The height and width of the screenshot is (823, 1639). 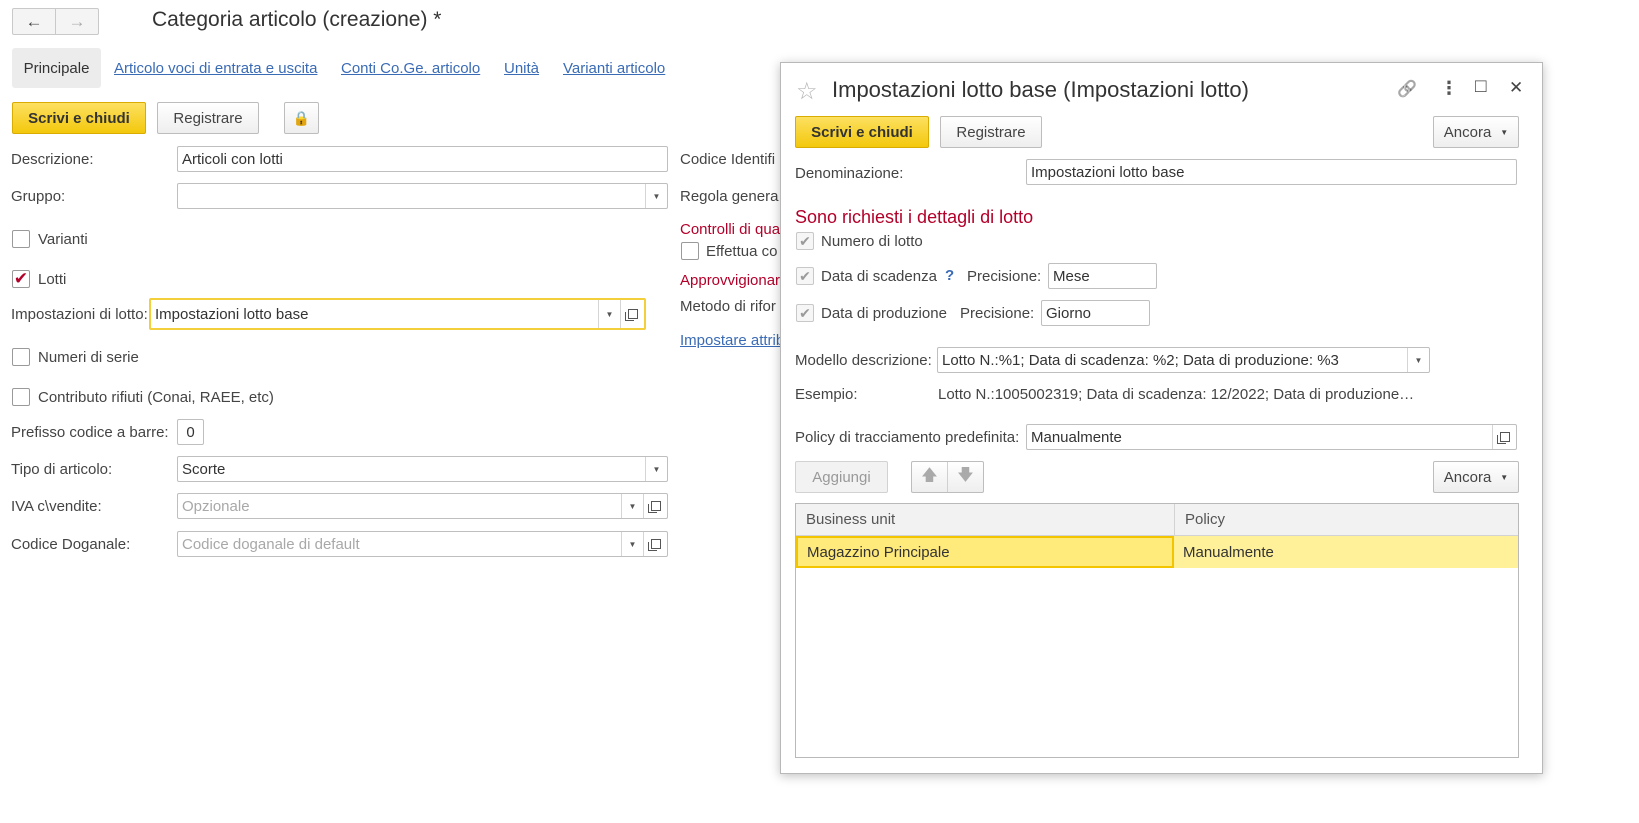 What do you see at coordinates (21, 357) in the screenshot?
I see `numeri-serie-checkbox` at bounding box center [21, 357].